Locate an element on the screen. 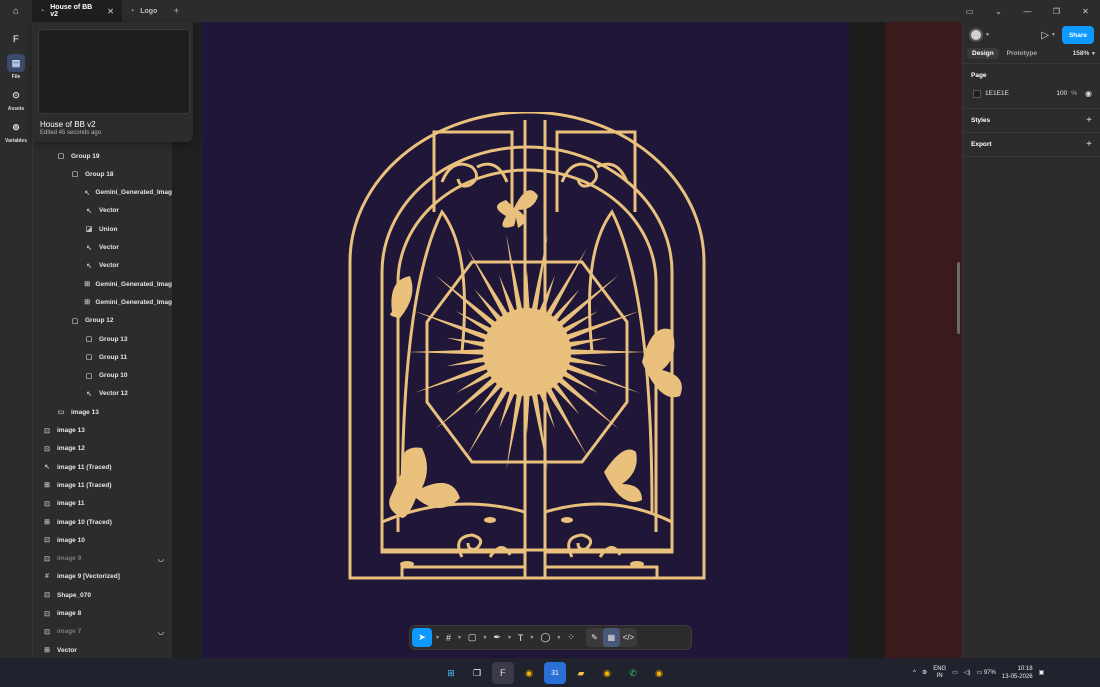 This screenshot has height=687, width=1100. folder-icon: ▰ is located at coordinates (581, 673).